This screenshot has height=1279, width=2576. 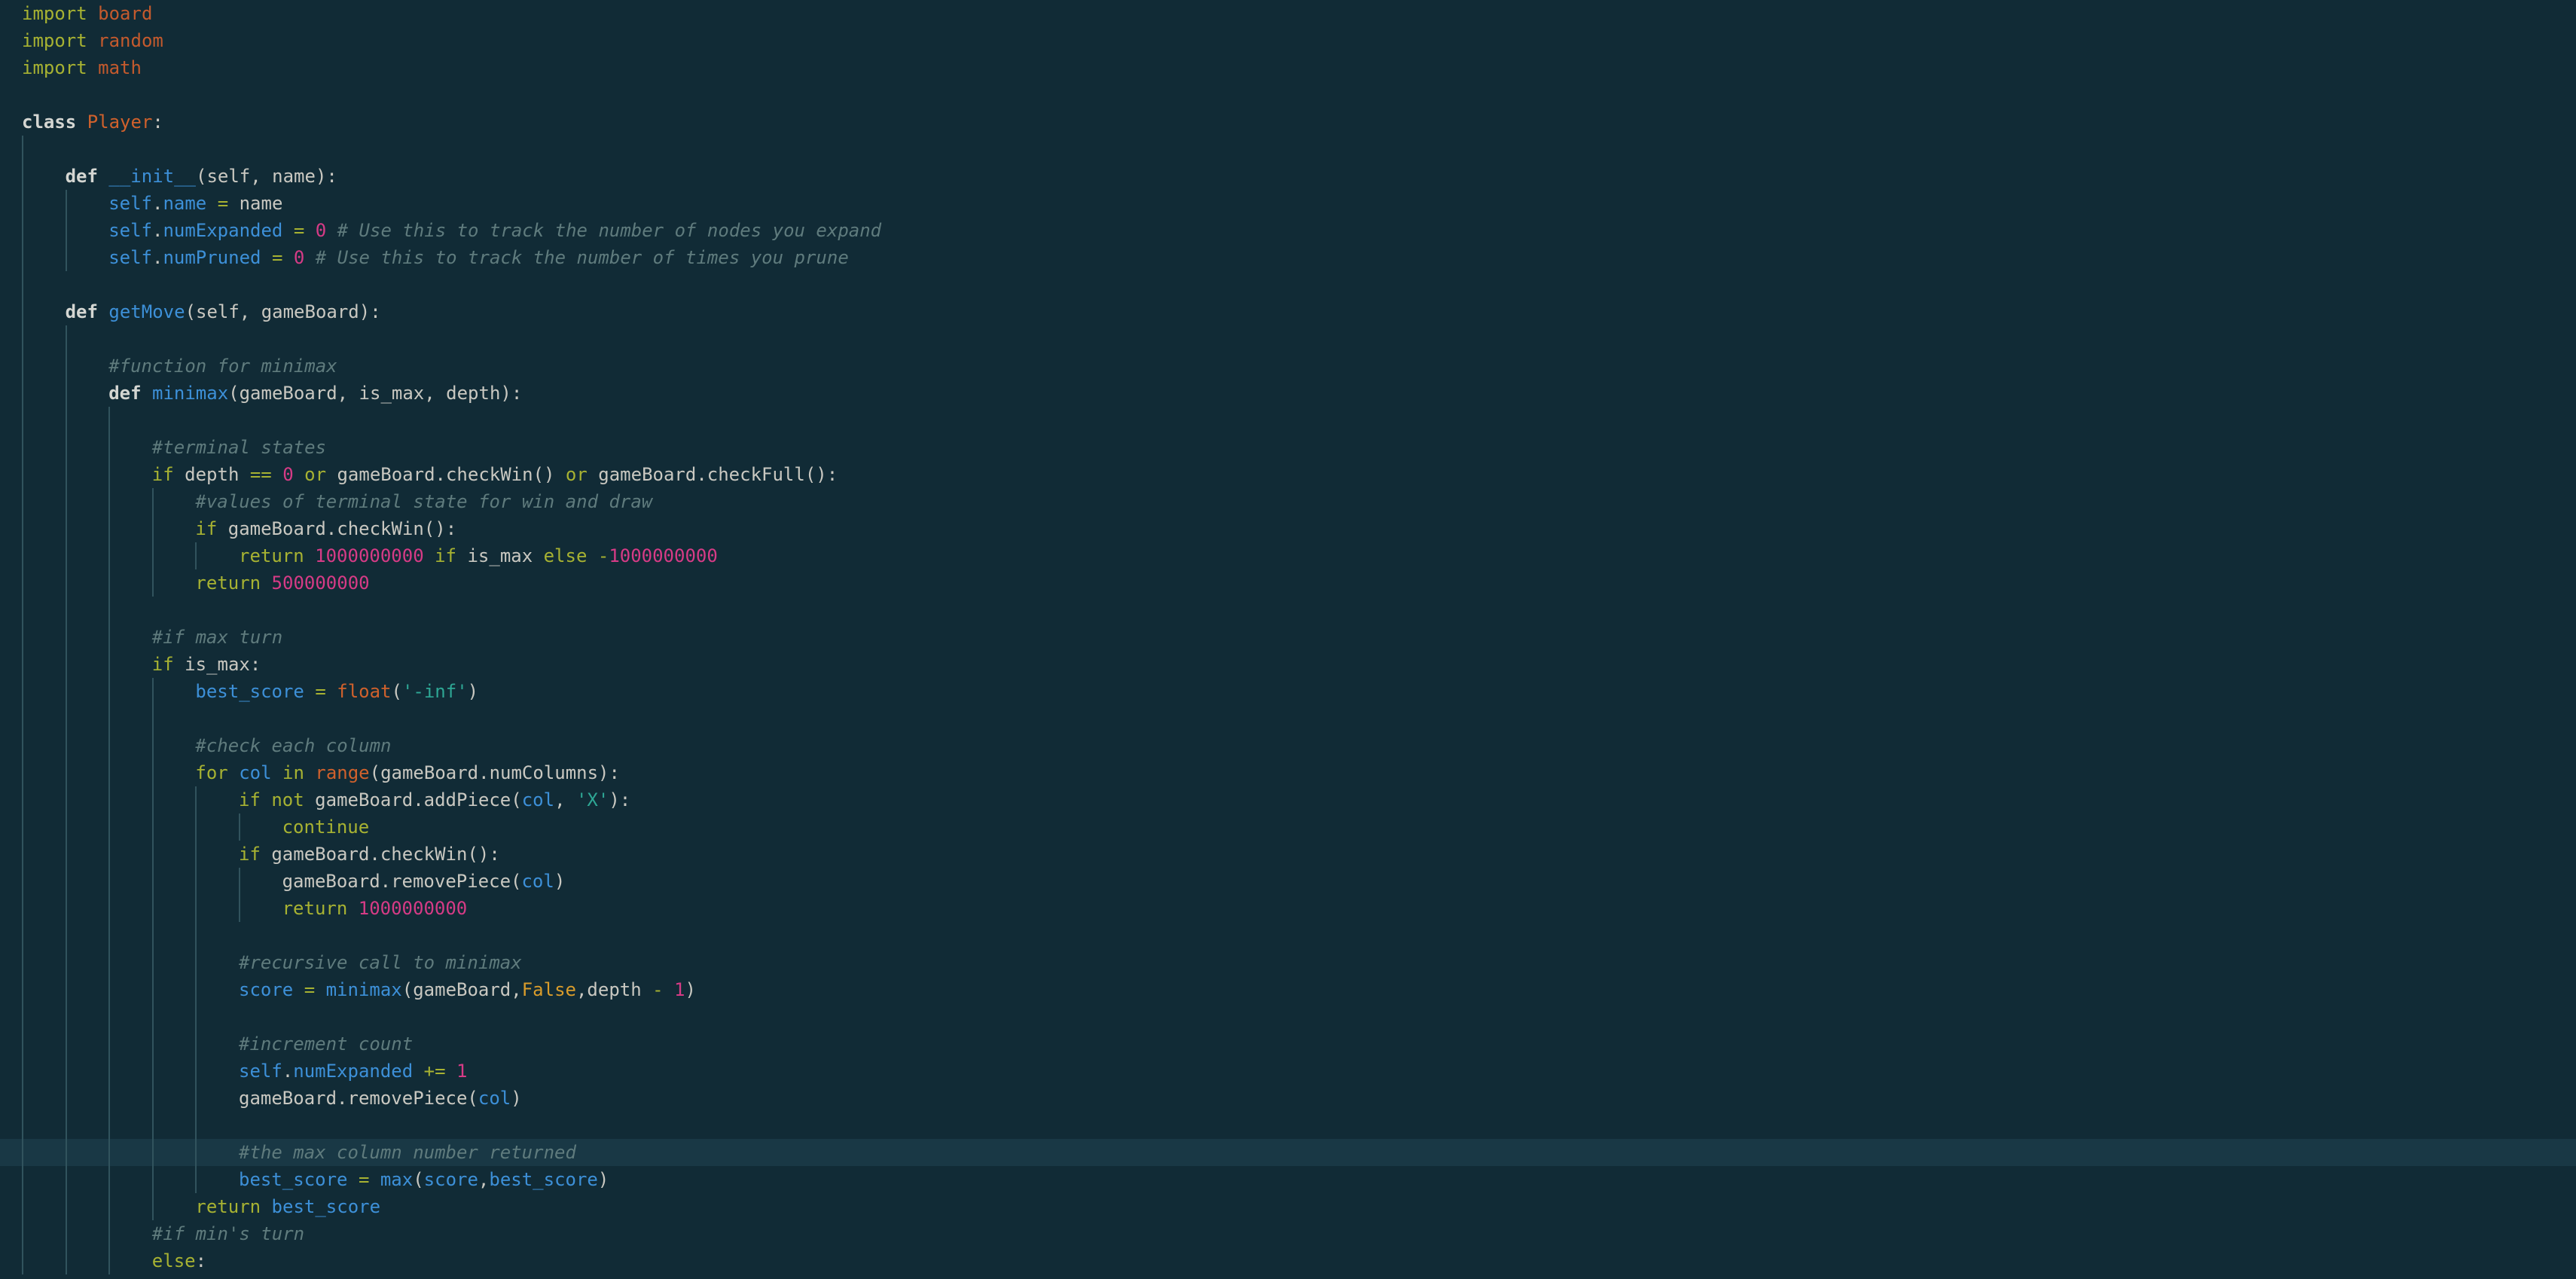 I want to click on code-line: import math, so click(x=1288, y=67).